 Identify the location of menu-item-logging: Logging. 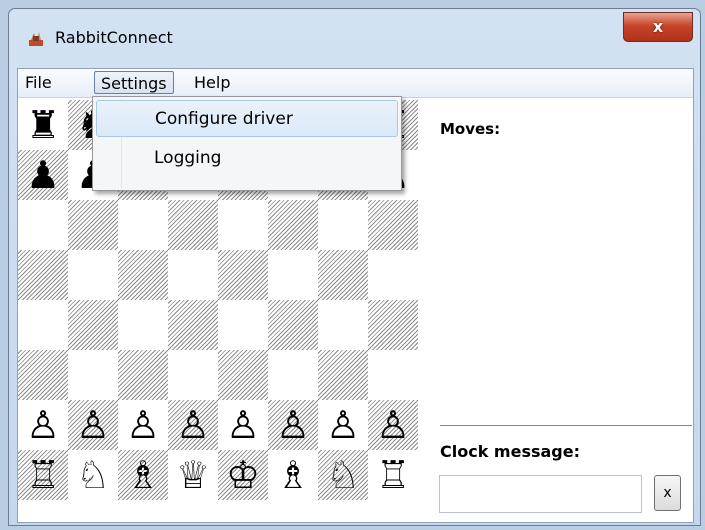
(247, 158).